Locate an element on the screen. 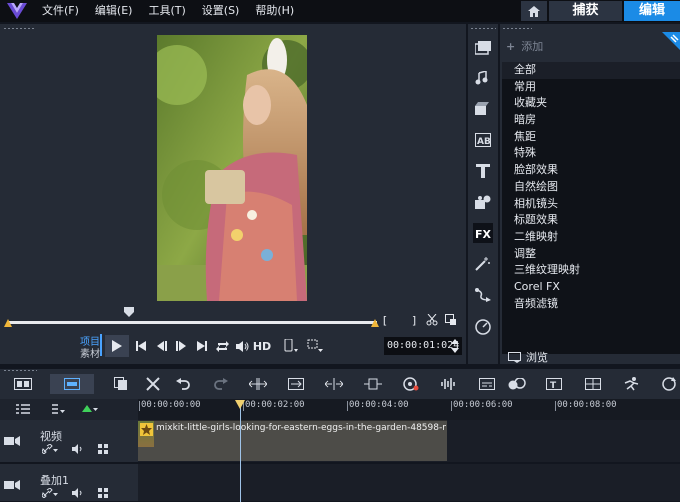 The height and width of the screenshot is (502, 680). app-logo-icon is located at coordinates (17, 11).